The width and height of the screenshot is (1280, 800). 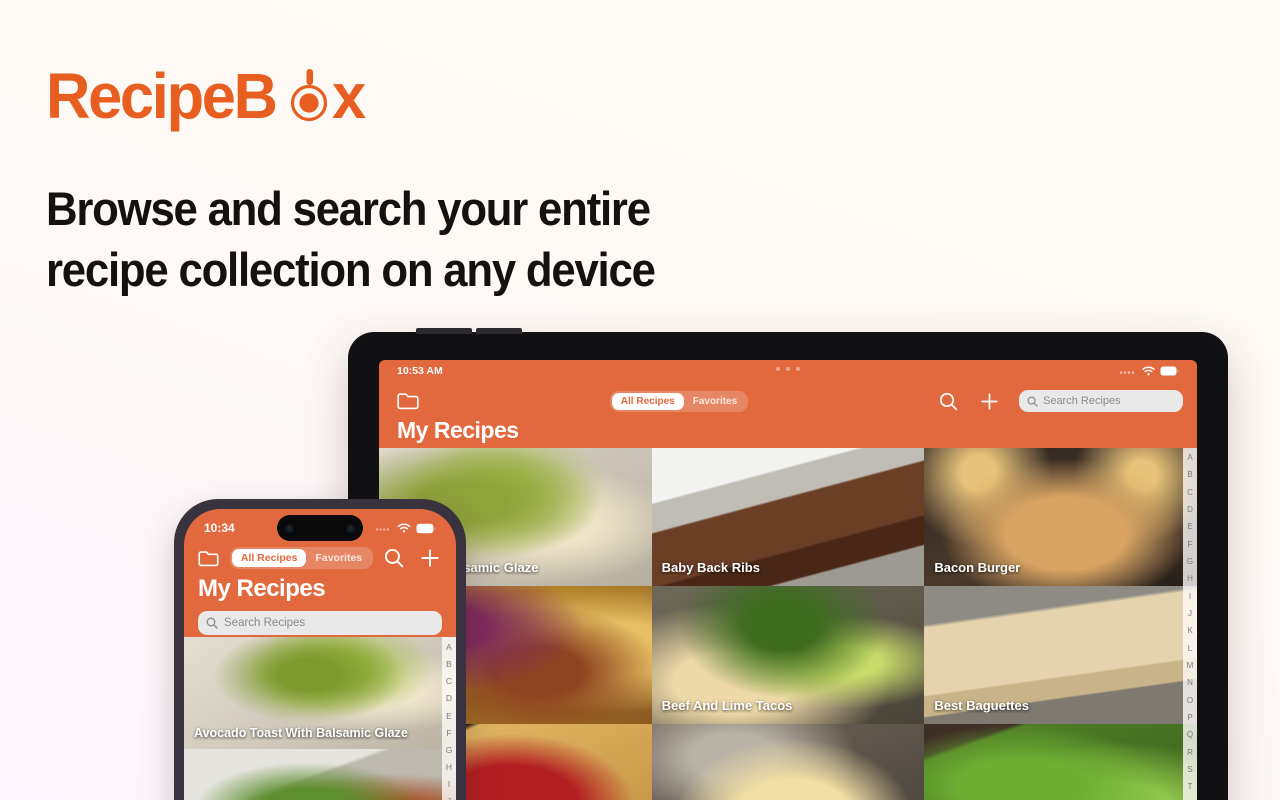 I want to click on phone-view-segmented-control: All Recipes Favorites, so click(x=301, y=558).